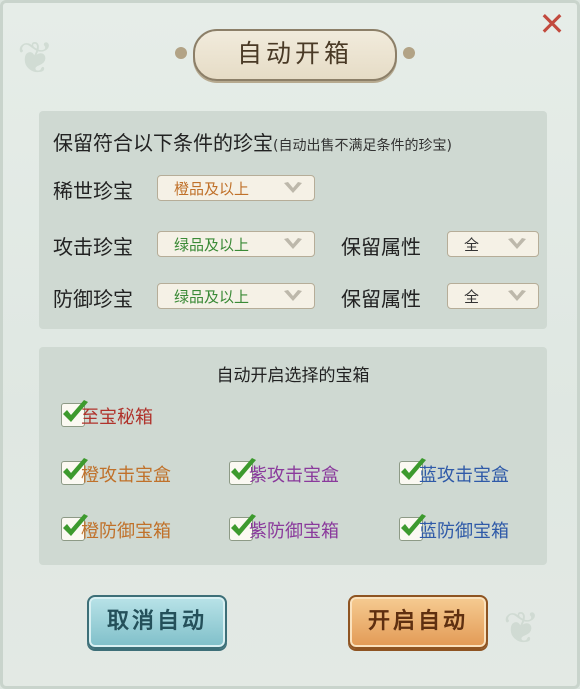 Image resolution: width=580 pixels, height=689 pixels. What do you see at coordinates (493, 244) in the screenshot?
I see `attack-keep-attribute-dropdown: 全` at bounding box center [493, 244].